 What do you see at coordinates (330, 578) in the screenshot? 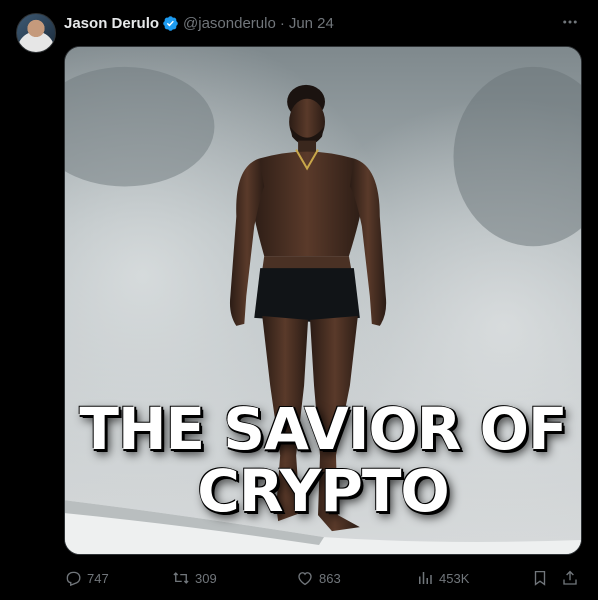
I see `like-count: 863` at bounding box center [330, 578].